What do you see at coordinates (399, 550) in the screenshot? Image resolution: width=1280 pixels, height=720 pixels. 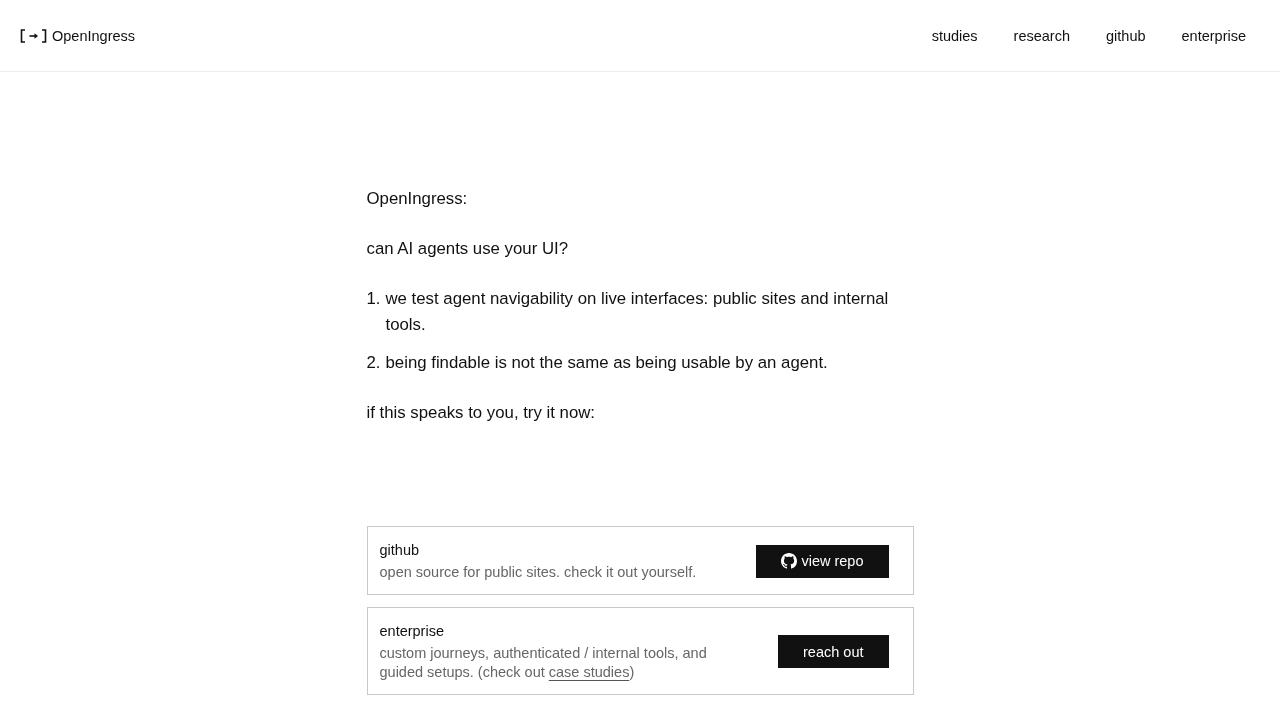 I see `card-title: github` at bounding box center [399, 550].